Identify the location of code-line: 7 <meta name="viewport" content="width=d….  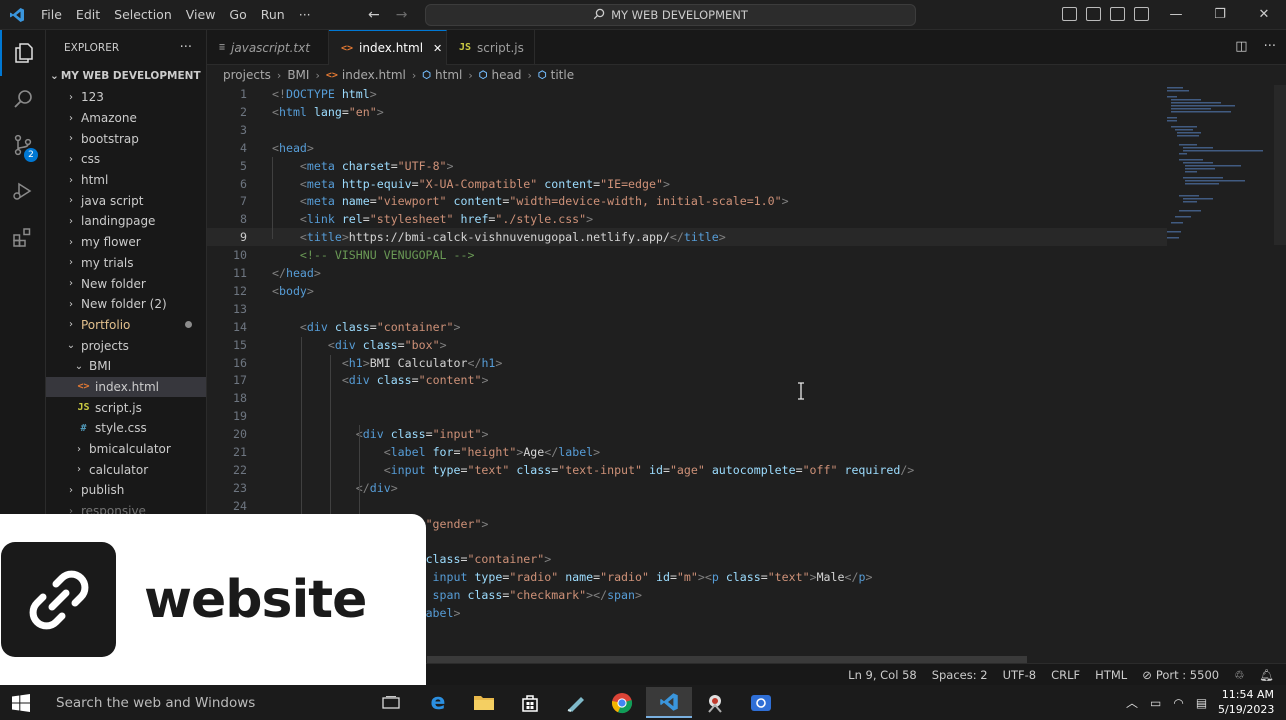
(687, 201).